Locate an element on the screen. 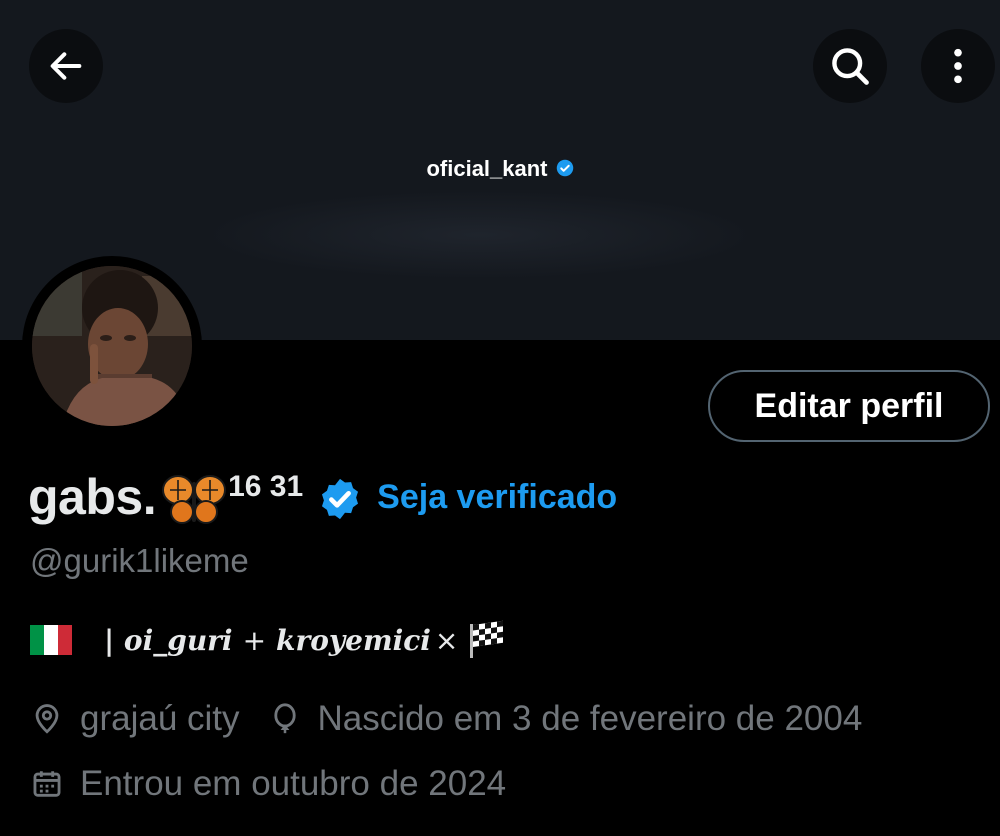  profile-meta-row-joined: Entrou em outubro de 2024 is located at coordinates (268, 784).